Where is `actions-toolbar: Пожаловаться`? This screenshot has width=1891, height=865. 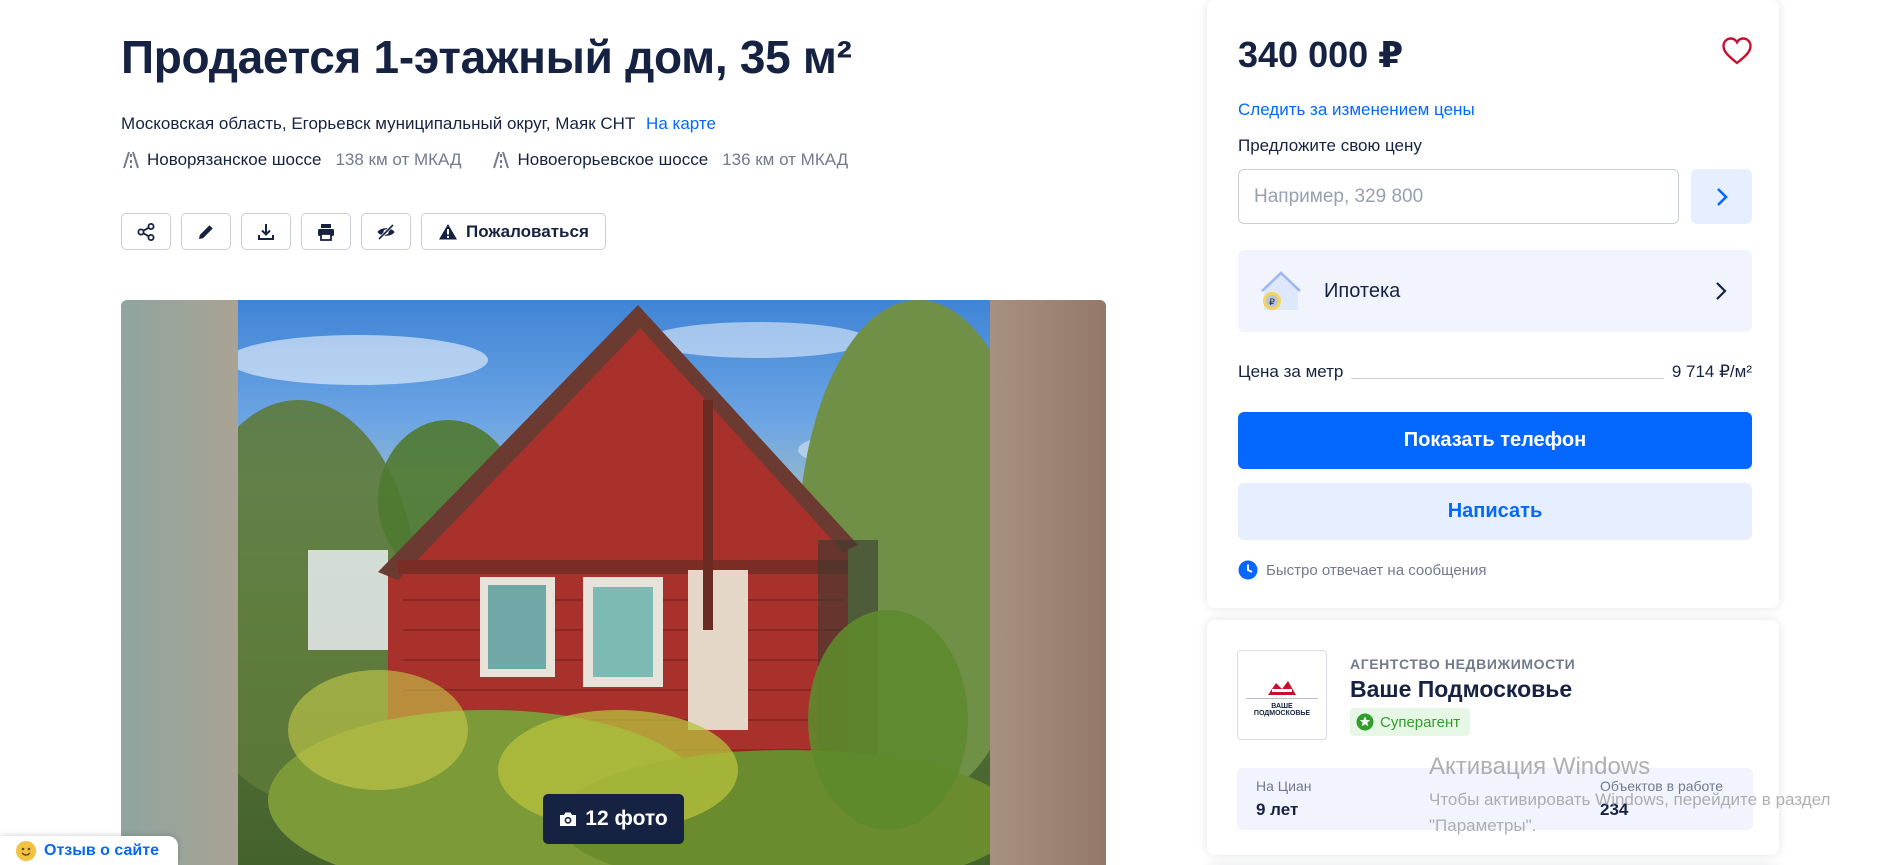
actions-toolbar: Пожаловаться is located at coordinates (363, 231).